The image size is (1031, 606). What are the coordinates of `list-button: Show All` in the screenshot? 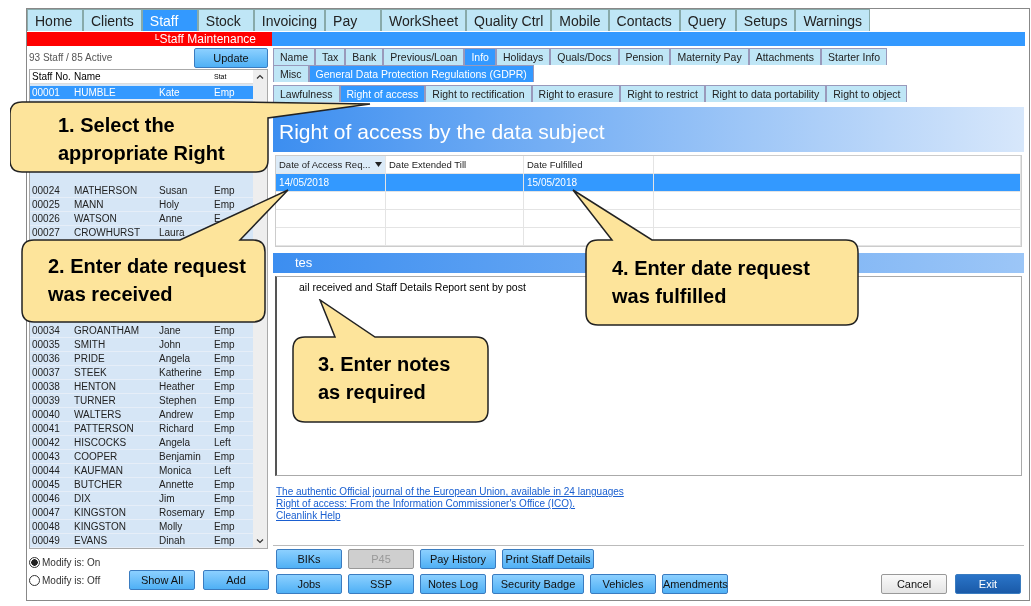 It's located at (162, 580).